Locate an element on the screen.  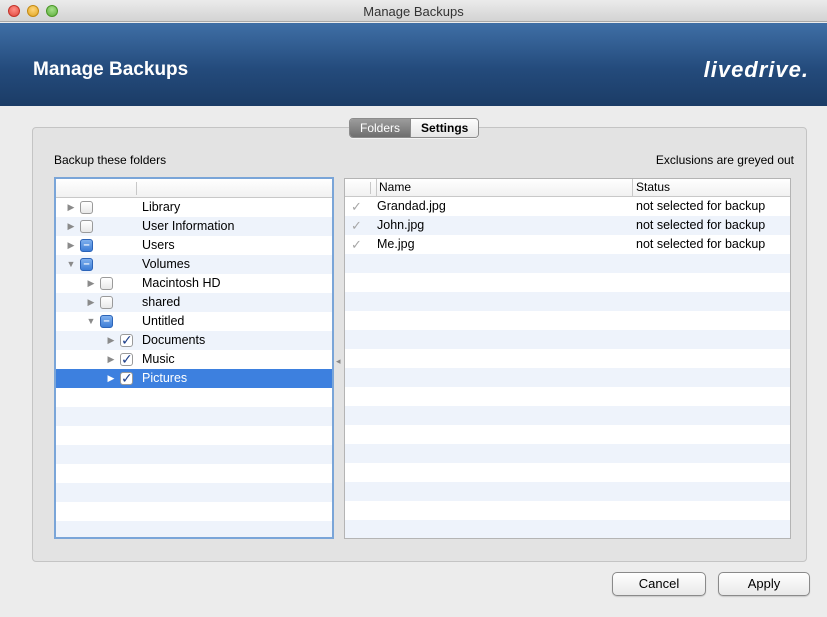
tree-row: ▼ – Volumes is located at coordinates (194, 264).